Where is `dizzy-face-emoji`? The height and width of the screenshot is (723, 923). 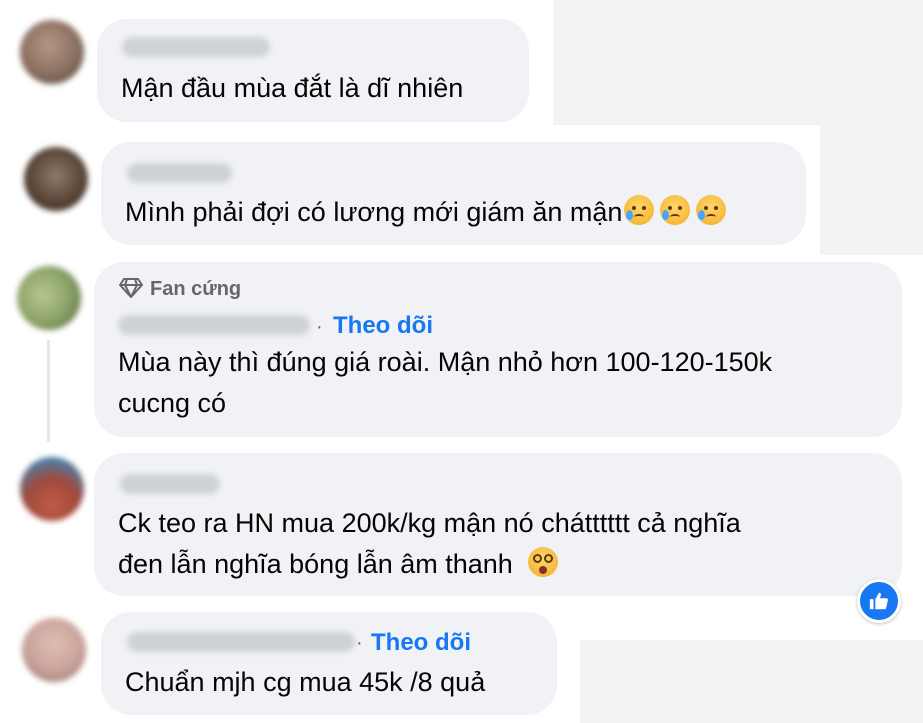
dizzy-face-emoji is located at coordinates (543, 562).